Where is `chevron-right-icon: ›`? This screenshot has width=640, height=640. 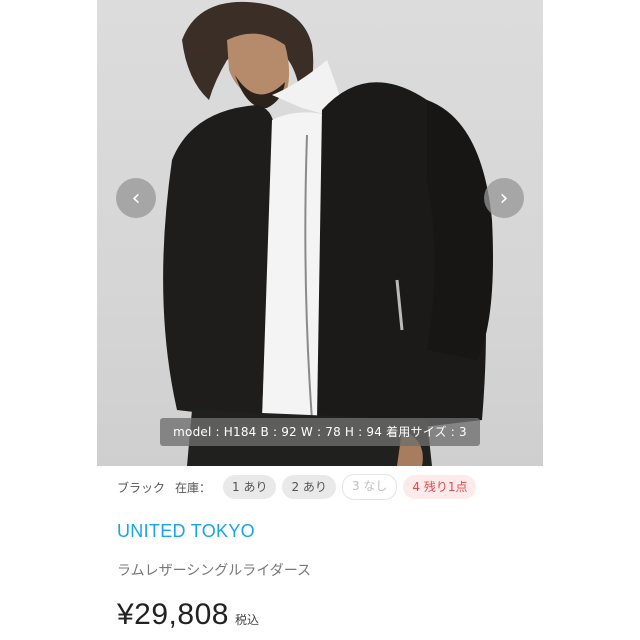
chevron-right-icon: › is located at coordinates (504, 198).